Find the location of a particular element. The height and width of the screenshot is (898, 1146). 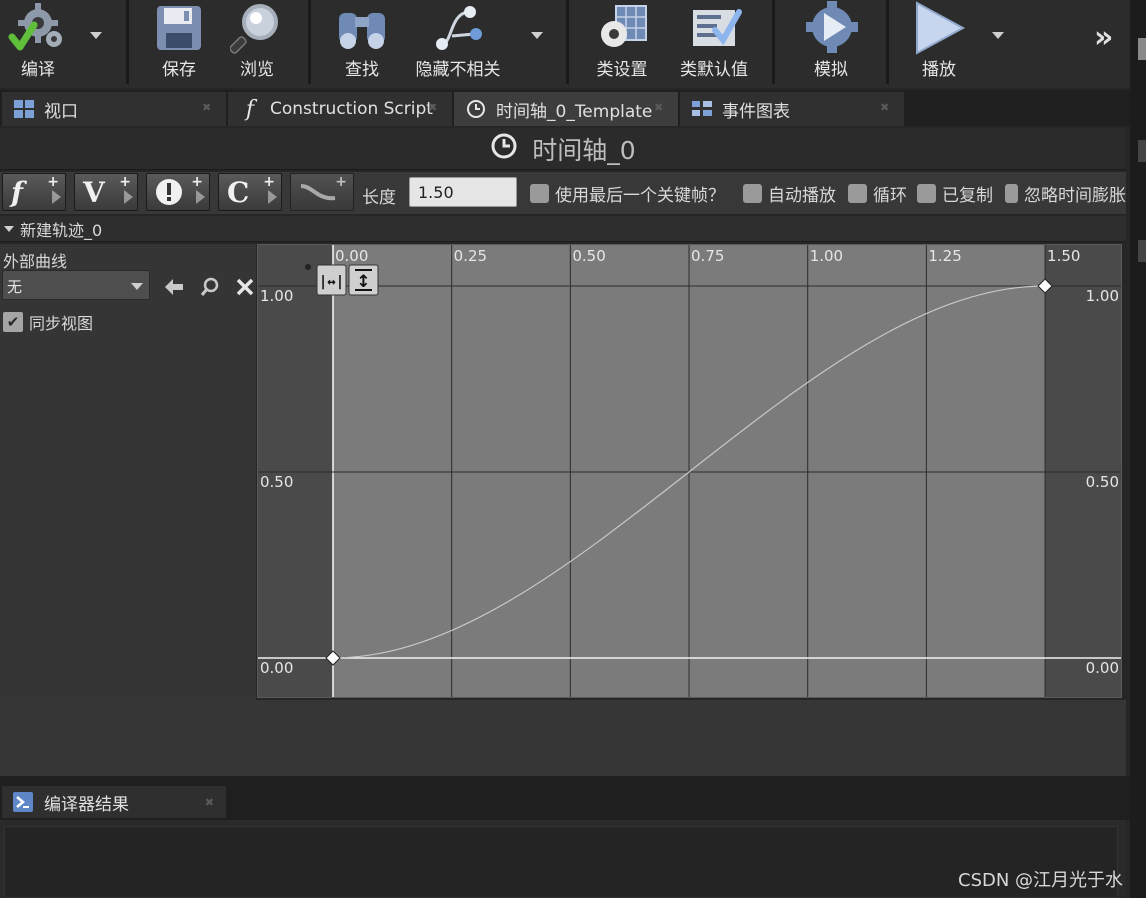

ignore-time-dilation-checkbox: 忽略时间膨胀 is located at coordinates (1065, 193).